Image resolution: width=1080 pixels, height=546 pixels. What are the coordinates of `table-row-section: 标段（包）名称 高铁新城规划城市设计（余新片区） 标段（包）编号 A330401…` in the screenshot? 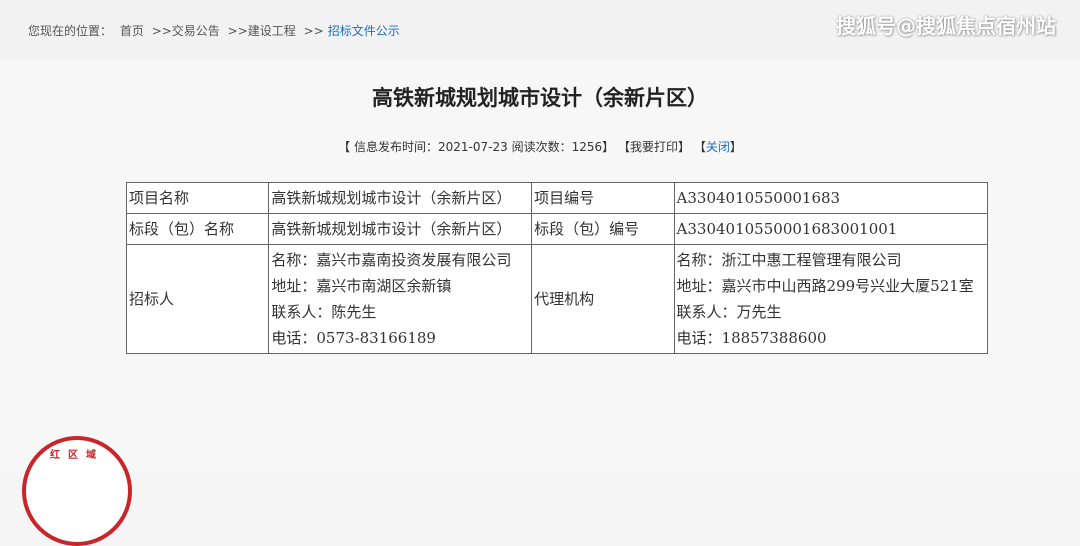 It's located at (557, 229).